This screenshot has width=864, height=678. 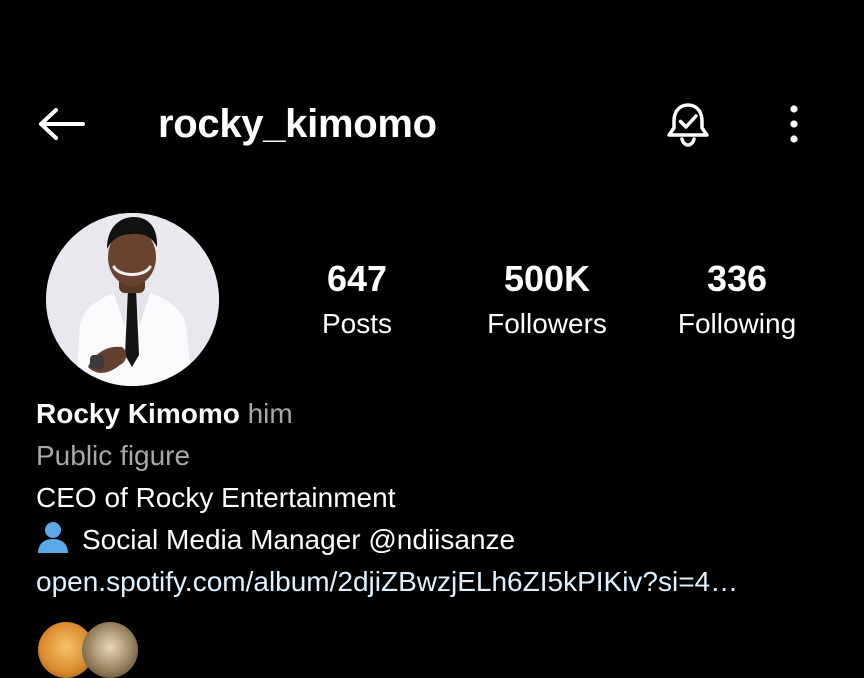 What do you see at coordinates (737, 278) in the screenshot?
I see `following-count: 336` at bounding box center [737, 278].